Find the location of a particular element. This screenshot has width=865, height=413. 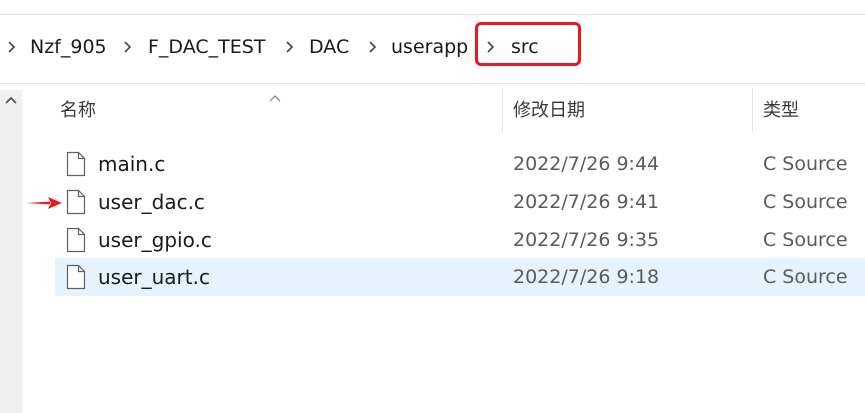

breadcrumb-item-dac: DAC is located at coordinates (329, 47).